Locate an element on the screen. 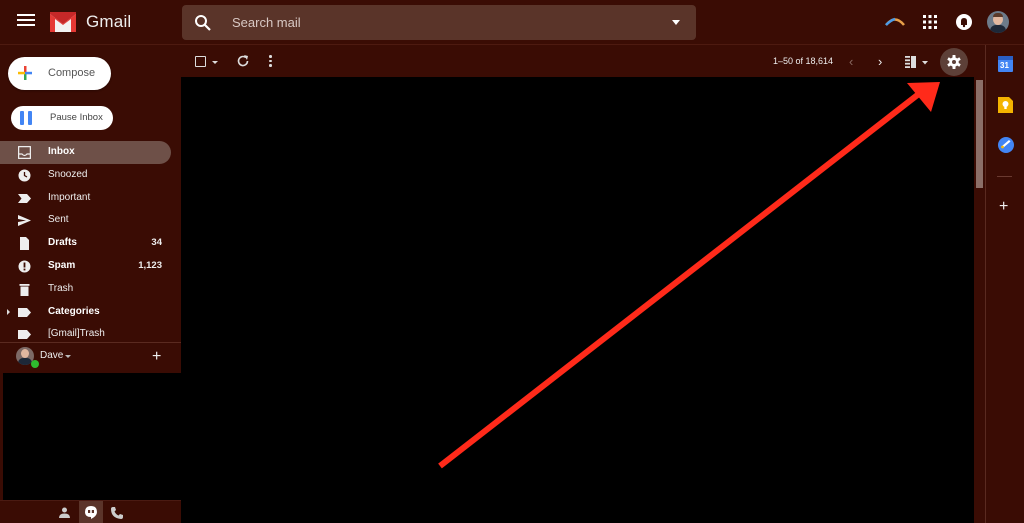 This screenshot has width=1024, height=523. calendar-day: 31 is located at coordinates (1004, 65).